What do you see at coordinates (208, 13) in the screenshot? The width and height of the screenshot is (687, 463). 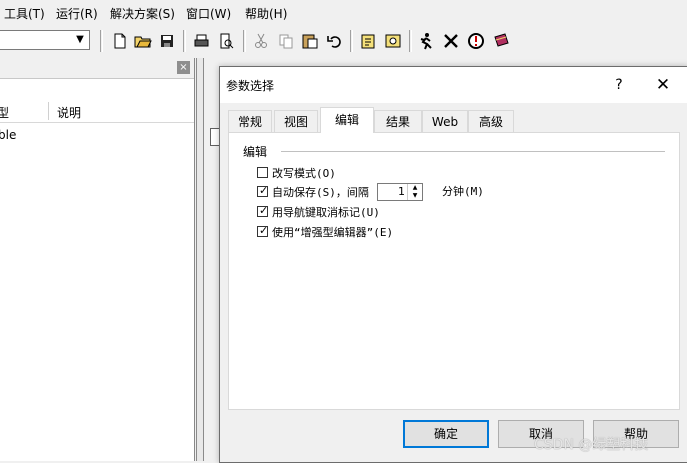 I see `menu-window: 窗口(W)` at bounding box center [208, 13].